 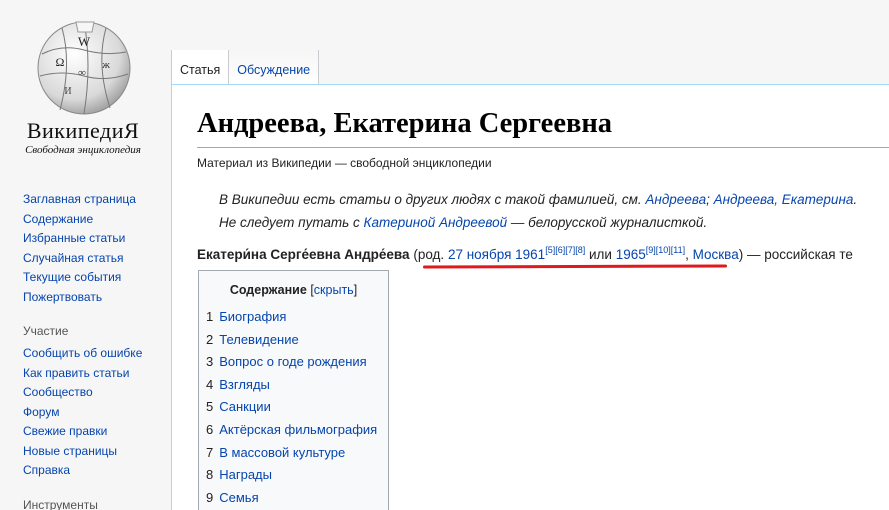 I want to click on toc-item: 6 Актёрская фильмография, so click(x=297, y=430).